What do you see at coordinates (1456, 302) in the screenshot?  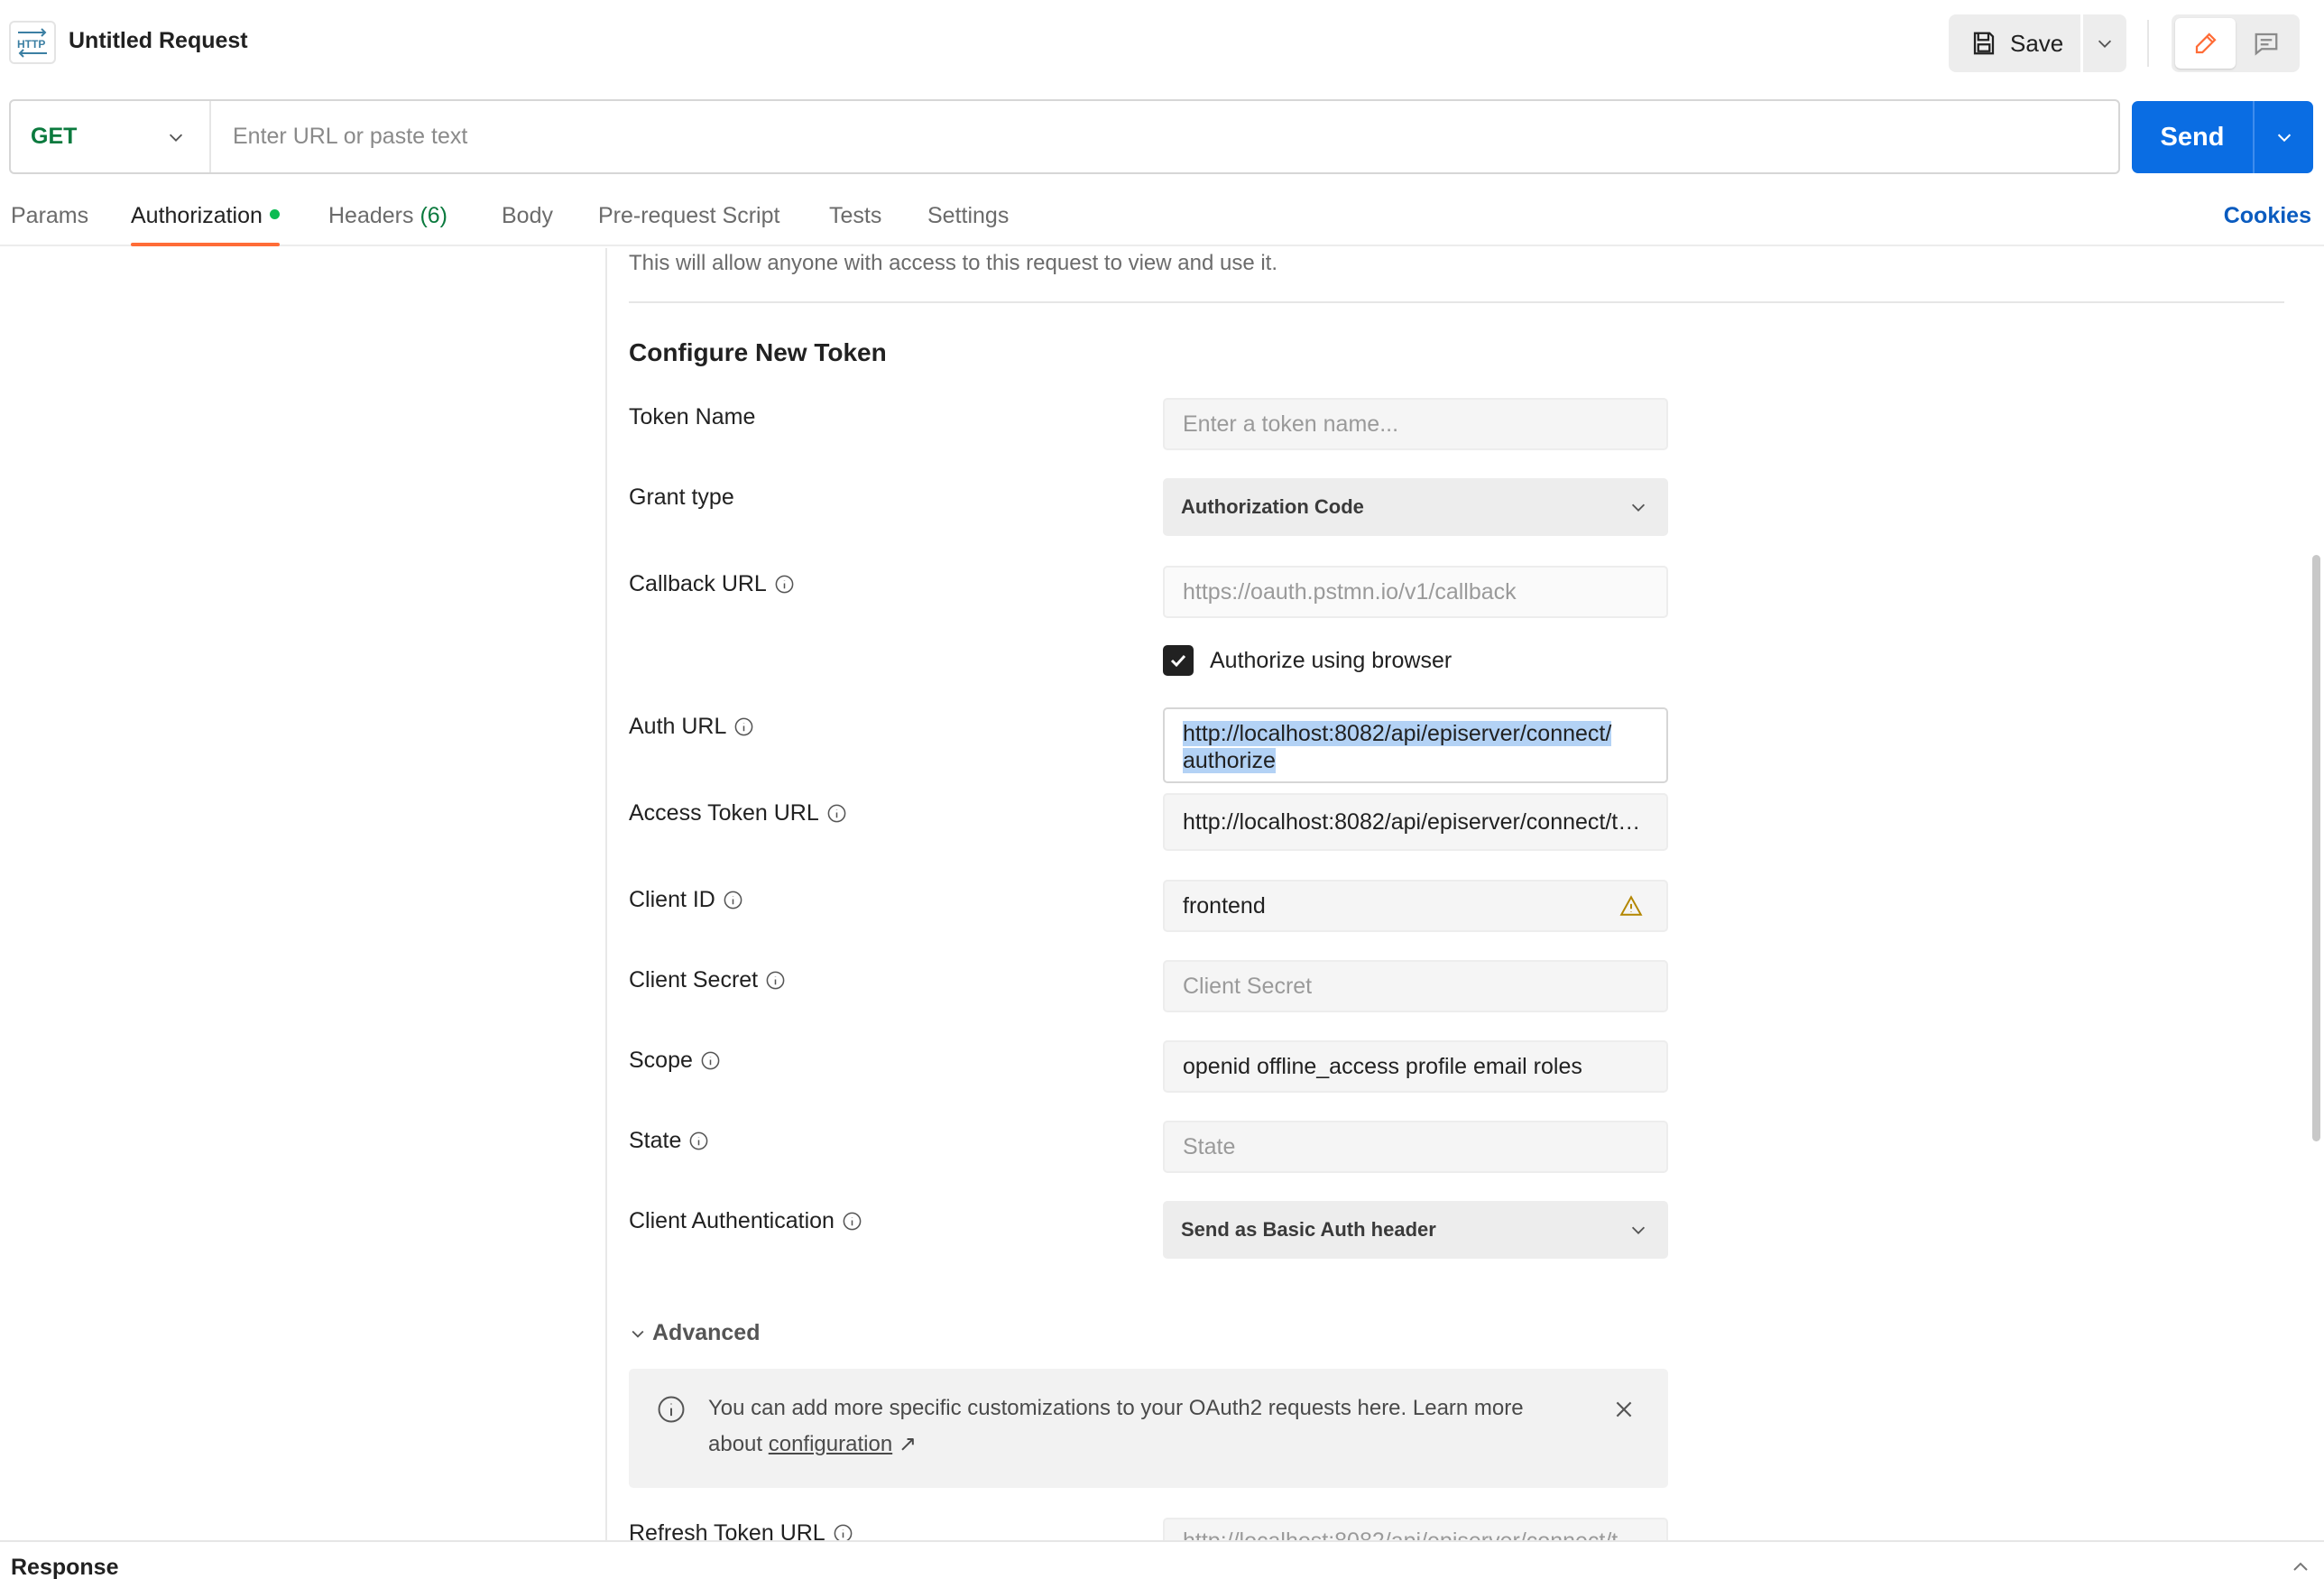 I see `section-divider` at bounding box center [1456, 302].